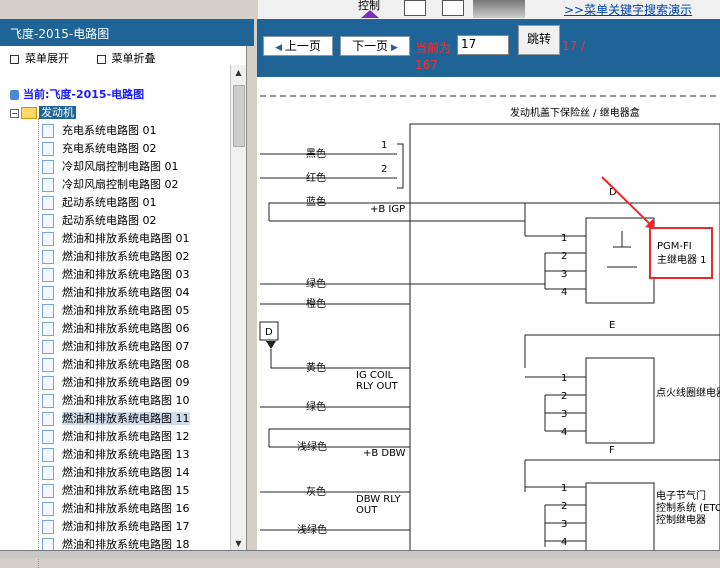 This screenshot has height=568, width=720. I want to click on note: +B IGP, so click(387, 209).